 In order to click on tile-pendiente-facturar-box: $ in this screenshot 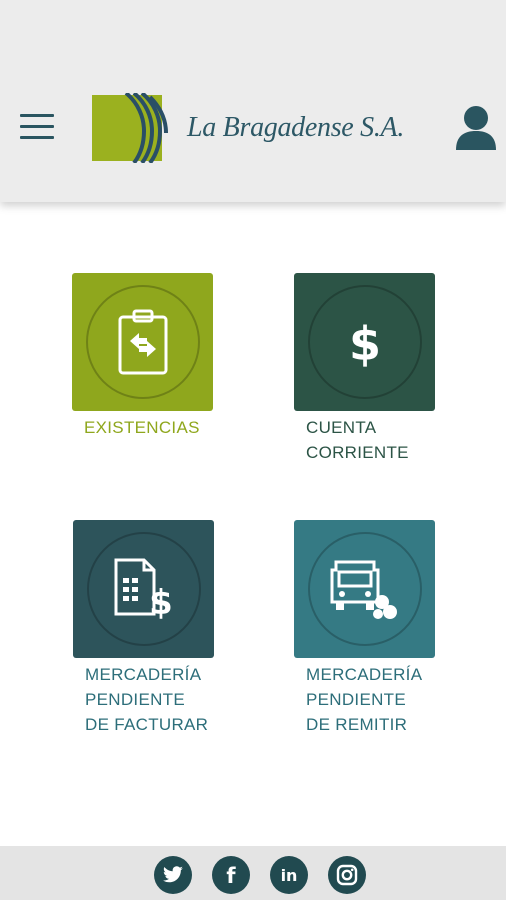, I will do `click(143, 589)`.